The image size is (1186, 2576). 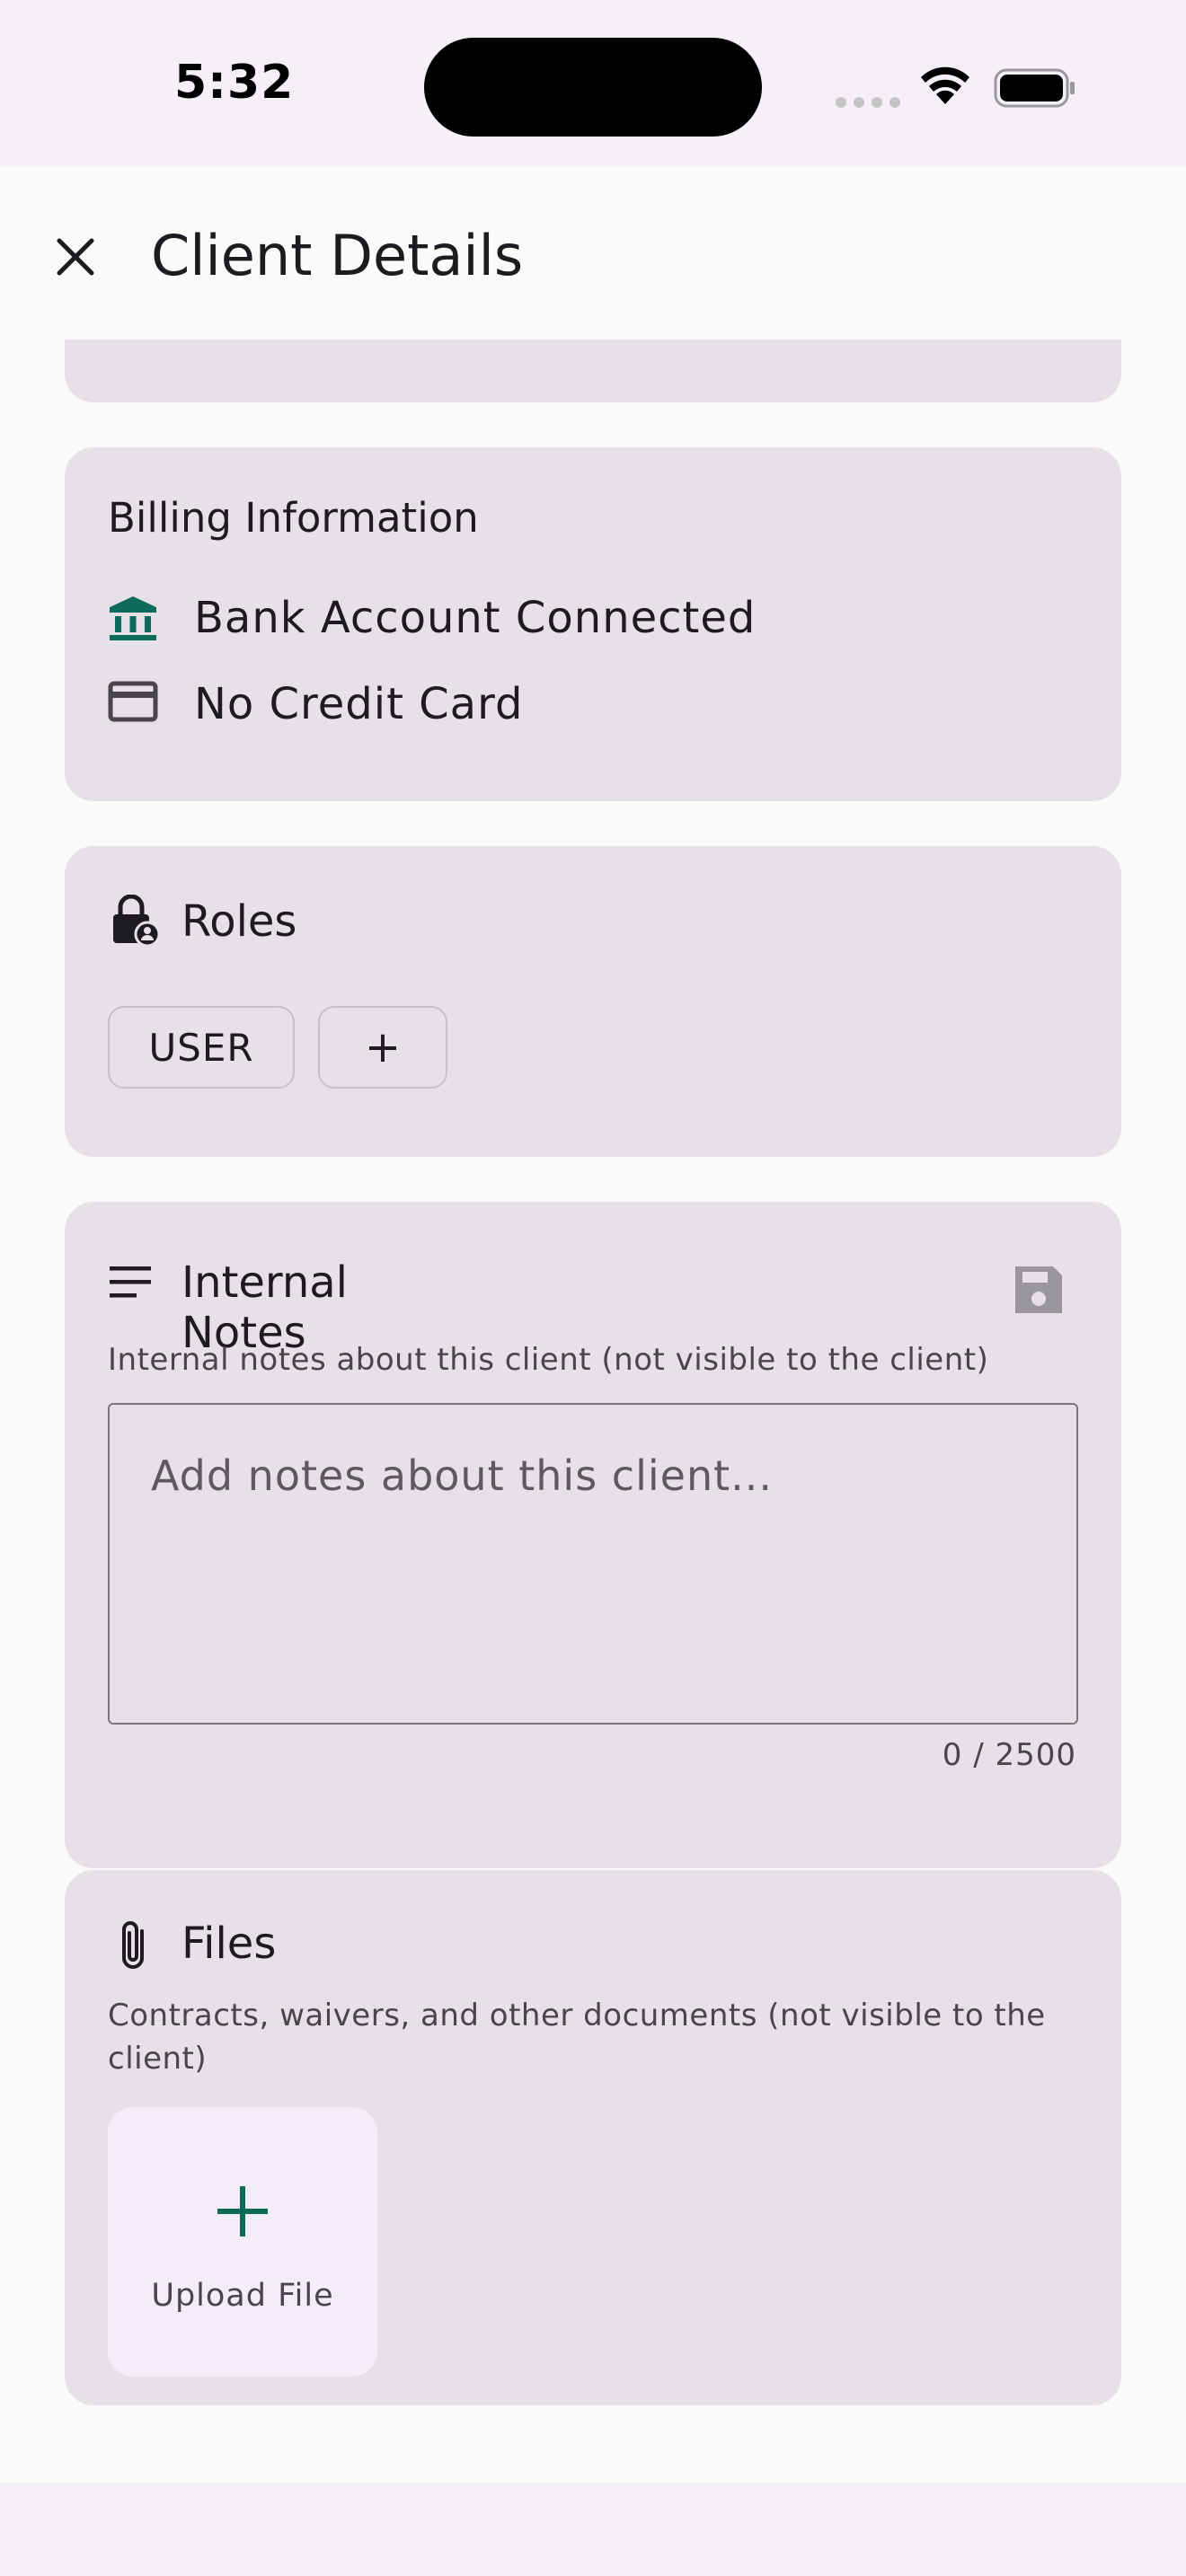 What do you see at coordinates (593, 1001) in the screenshot?
I see `roles-card: Roles USER +` at bounding box center [593, 1001].